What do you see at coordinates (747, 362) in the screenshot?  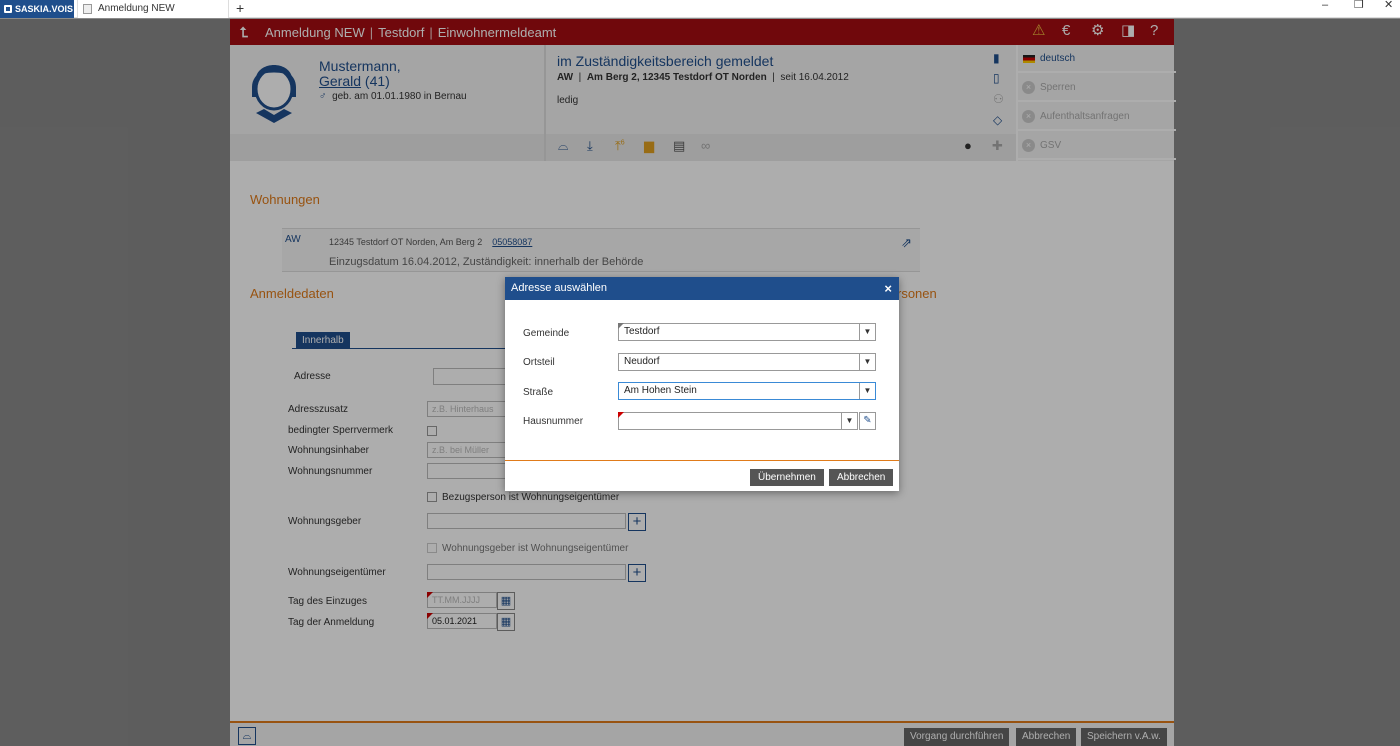 I see `ortsteil-select: Neudorf ▼` at bounding box center [747, 362].